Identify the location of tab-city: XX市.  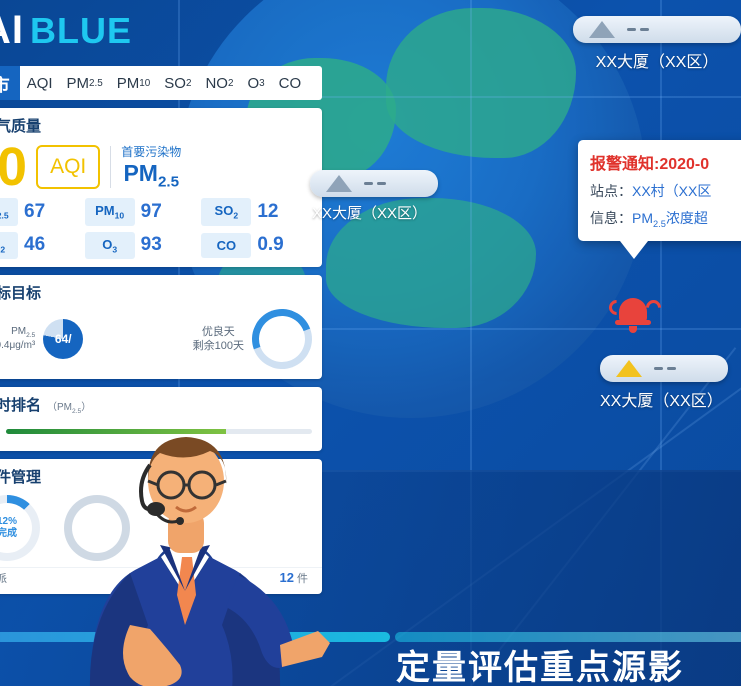
(10, 83).